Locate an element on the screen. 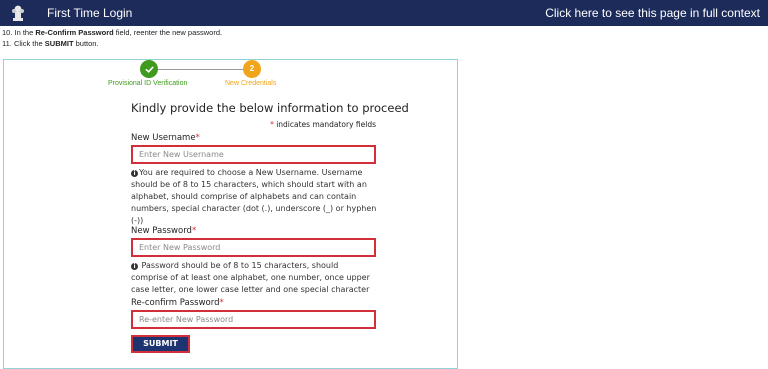 This screenshot has width=768, height=369. step-1-completed-circle is located at coordinates (149, 69).